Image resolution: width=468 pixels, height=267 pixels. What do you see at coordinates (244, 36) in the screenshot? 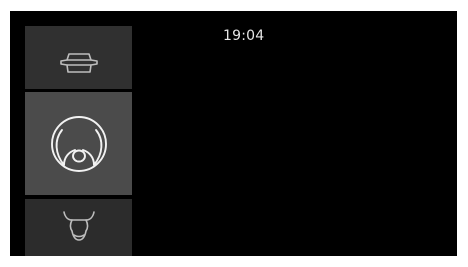
I see `clock-time: 19:04` at bounding box center [244, 36].